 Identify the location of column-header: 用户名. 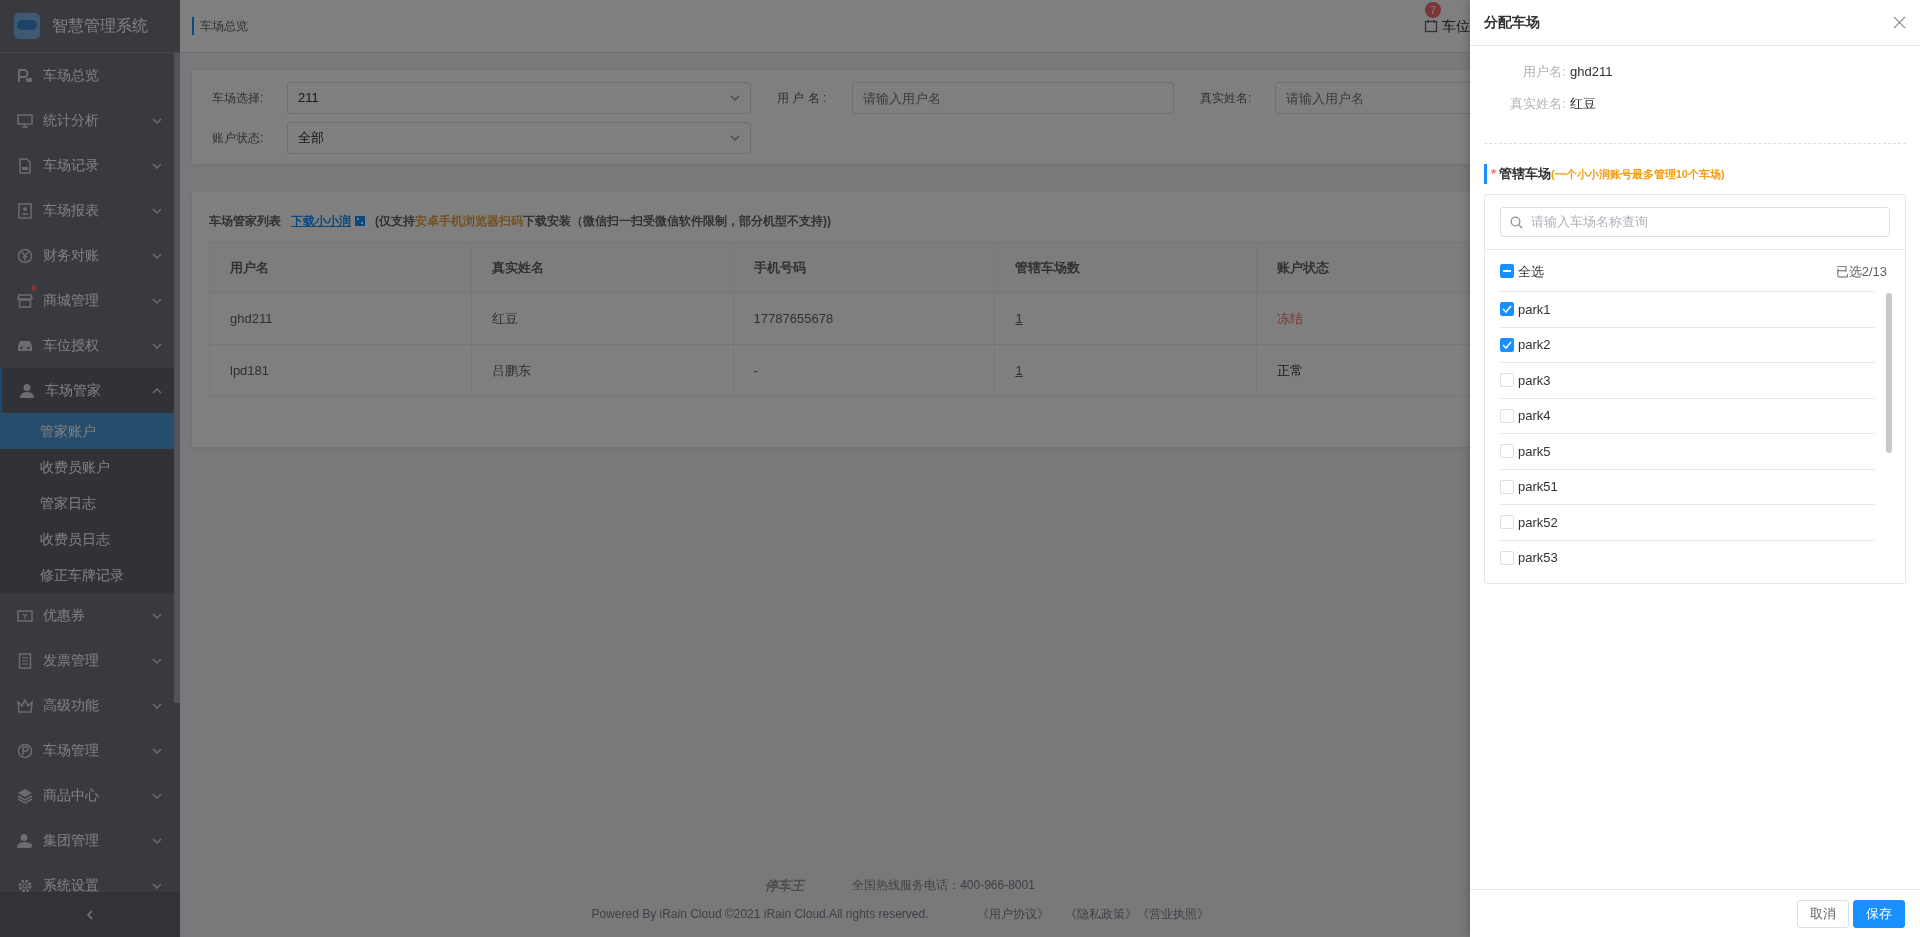
(340, 267).